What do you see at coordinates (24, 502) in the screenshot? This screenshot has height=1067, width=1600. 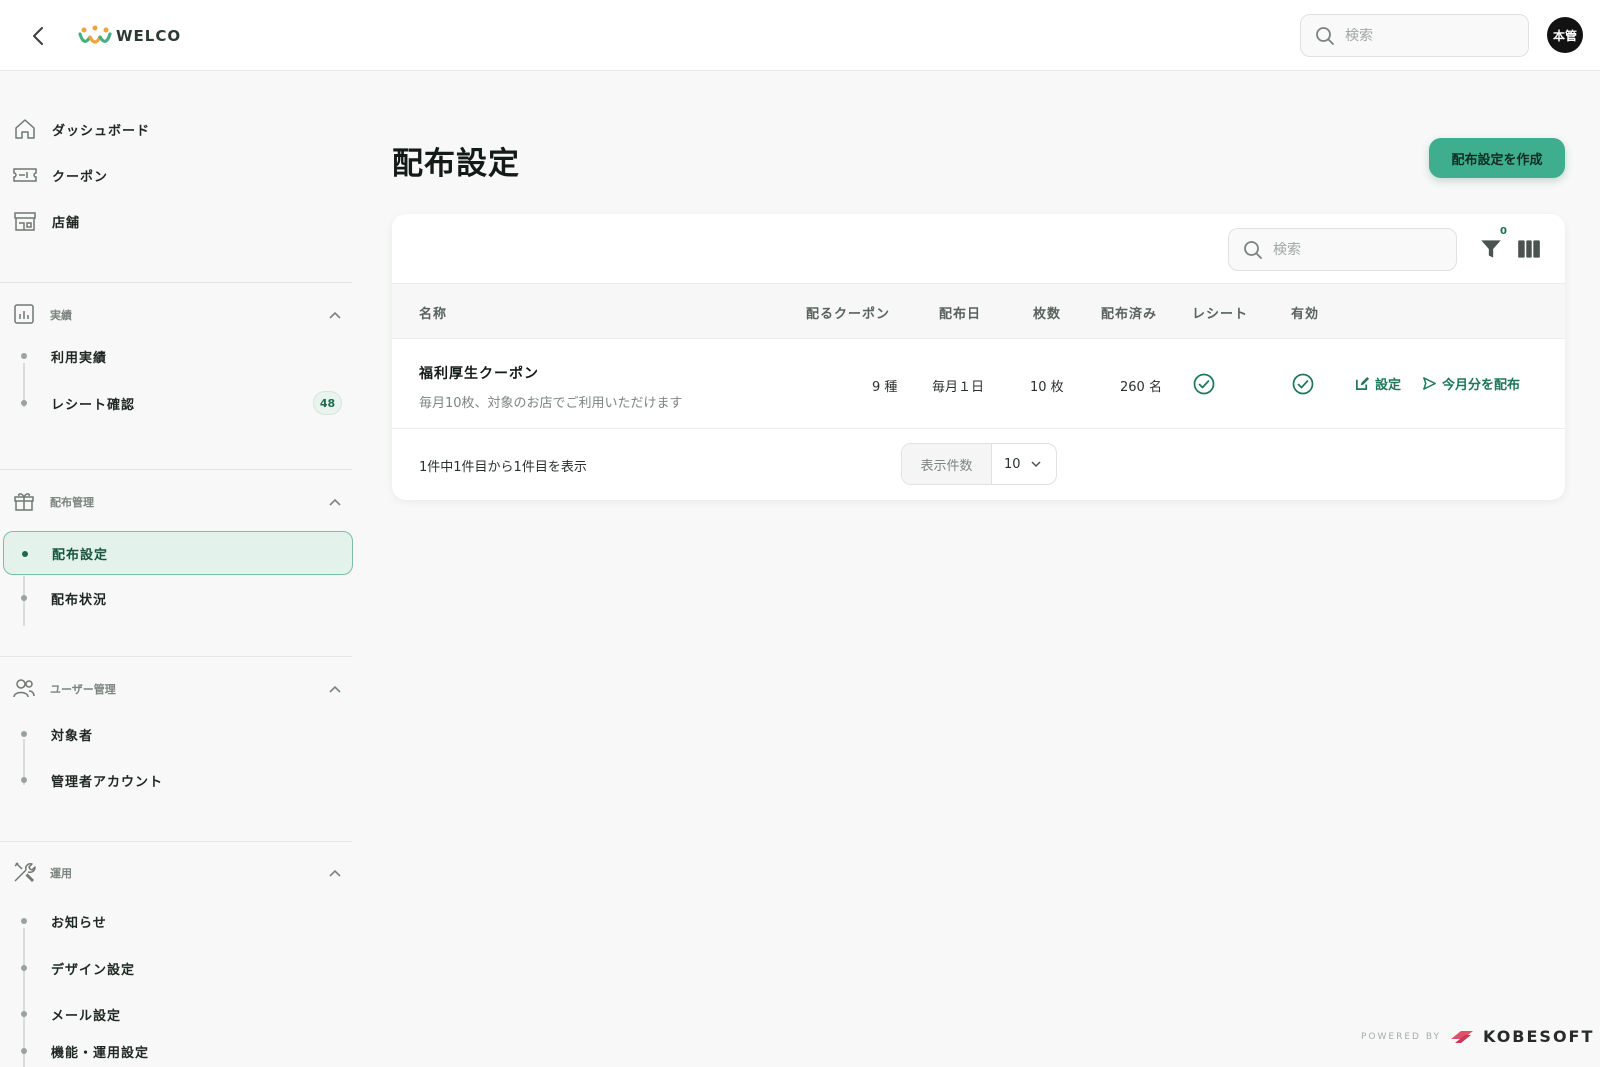 I see `gift-icon` at bounding box center [24, 502].